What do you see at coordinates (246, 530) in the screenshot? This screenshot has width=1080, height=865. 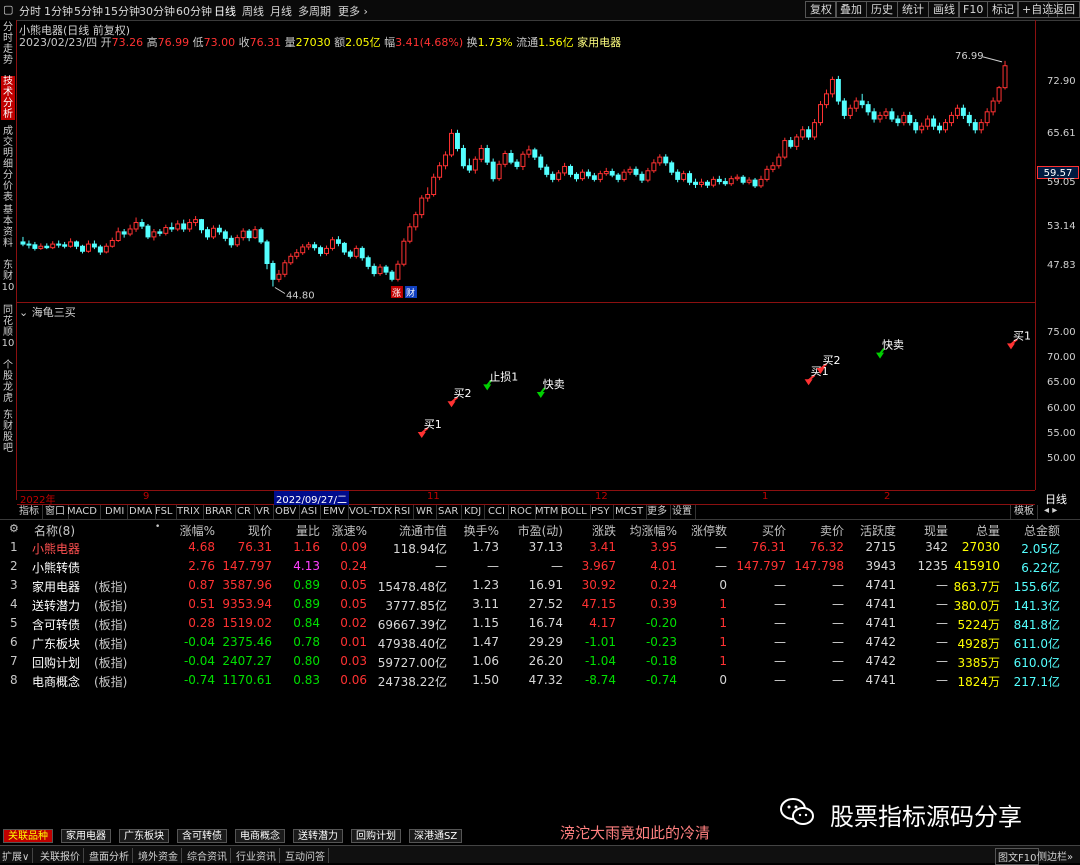 I see `col-header-price: 现价` at bounding box center [246, 530].